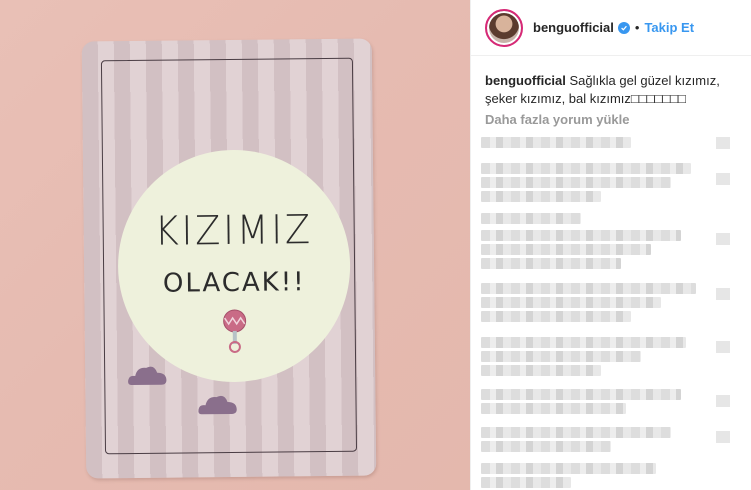  I want to click on post-header: benguofficial • Takip Et, so click(611, 28).